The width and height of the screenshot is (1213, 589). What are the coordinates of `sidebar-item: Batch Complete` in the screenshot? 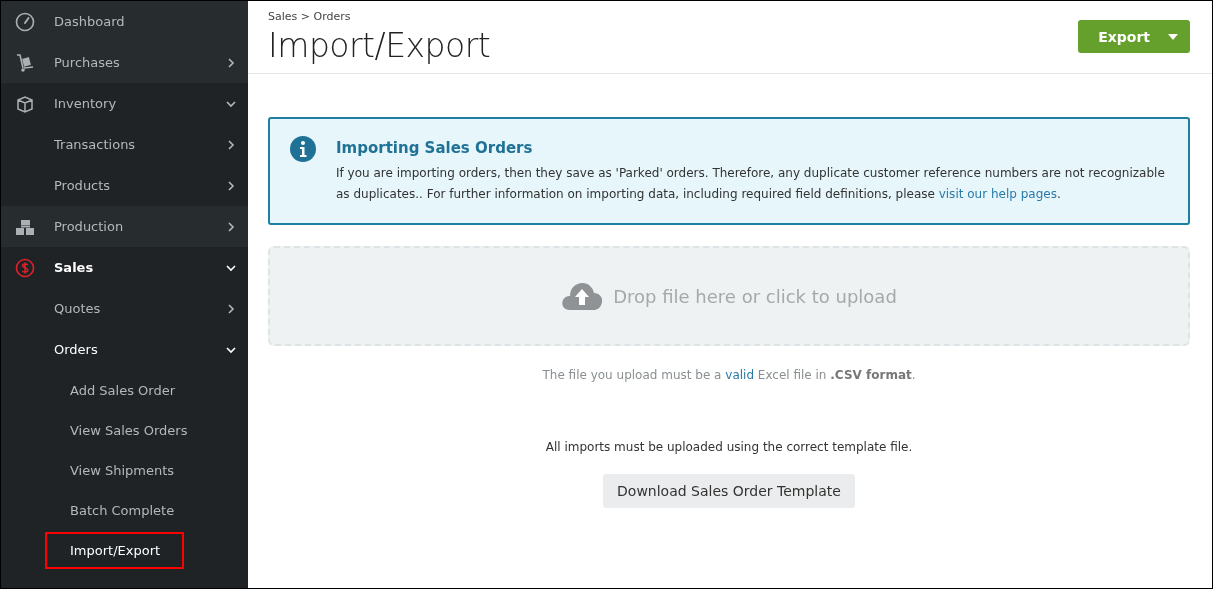 It's located at (122, 510).